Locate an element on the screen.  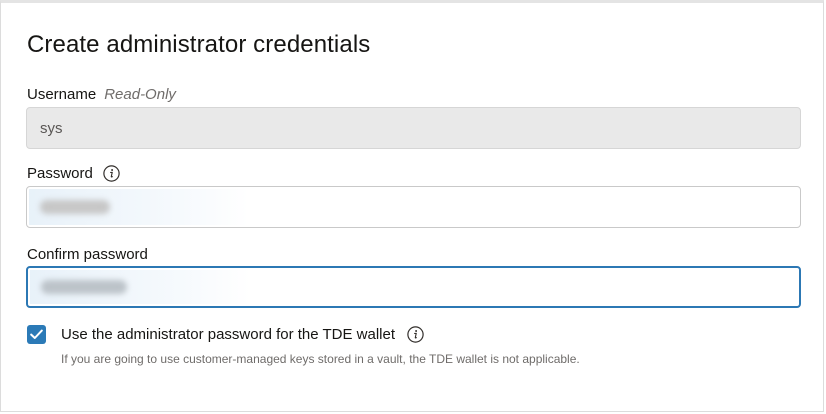
username-label-row: Username Read-Only is located at coordinates (101, 94).